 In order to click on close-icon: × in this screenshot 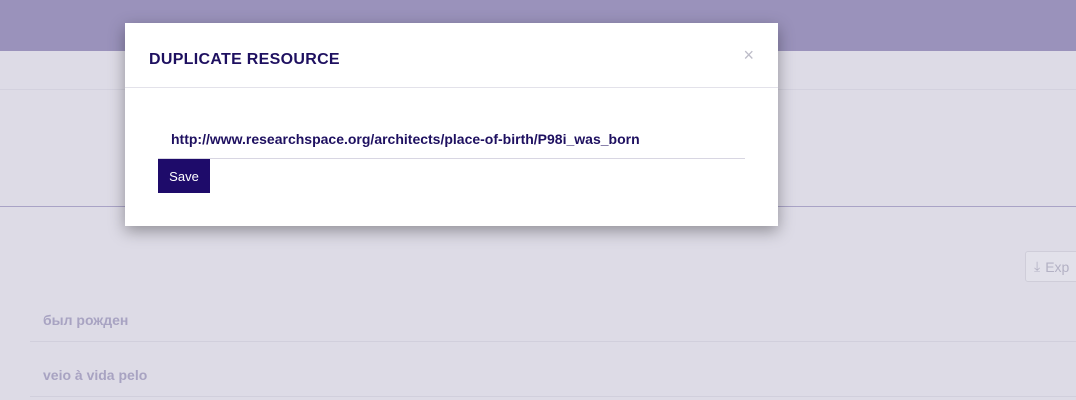, I will do `click(748, 55)`.